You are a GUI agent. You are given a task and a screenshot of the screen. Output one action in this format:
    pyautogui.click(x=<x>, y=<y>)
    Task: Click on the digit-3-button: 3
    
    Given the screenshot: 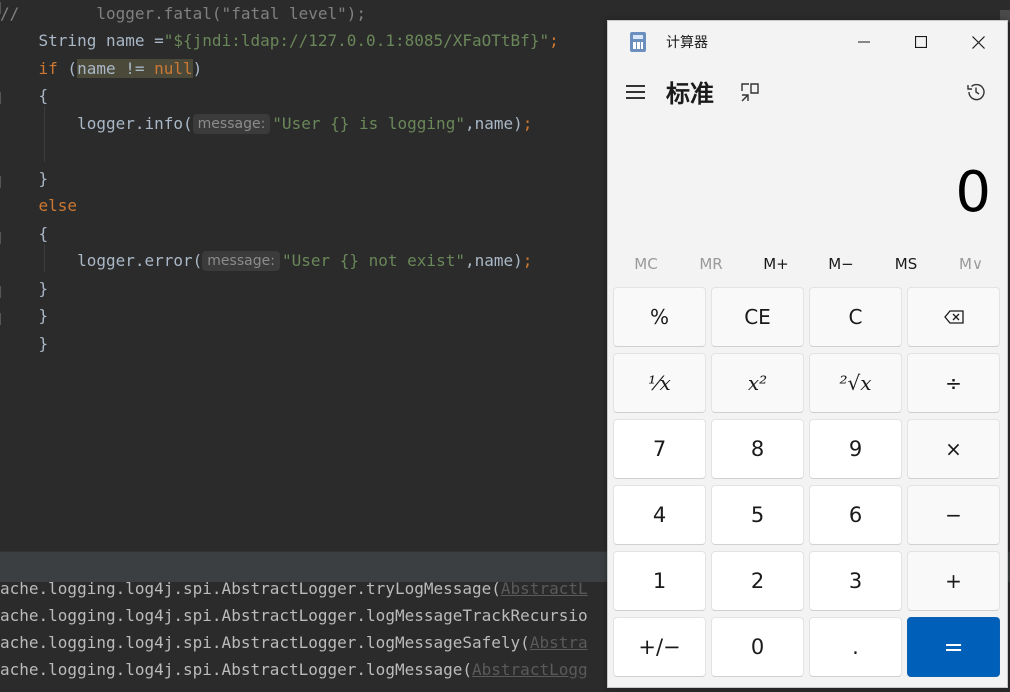 What is the action you would take?
    pyautogui.click(x=855, y=581)
    